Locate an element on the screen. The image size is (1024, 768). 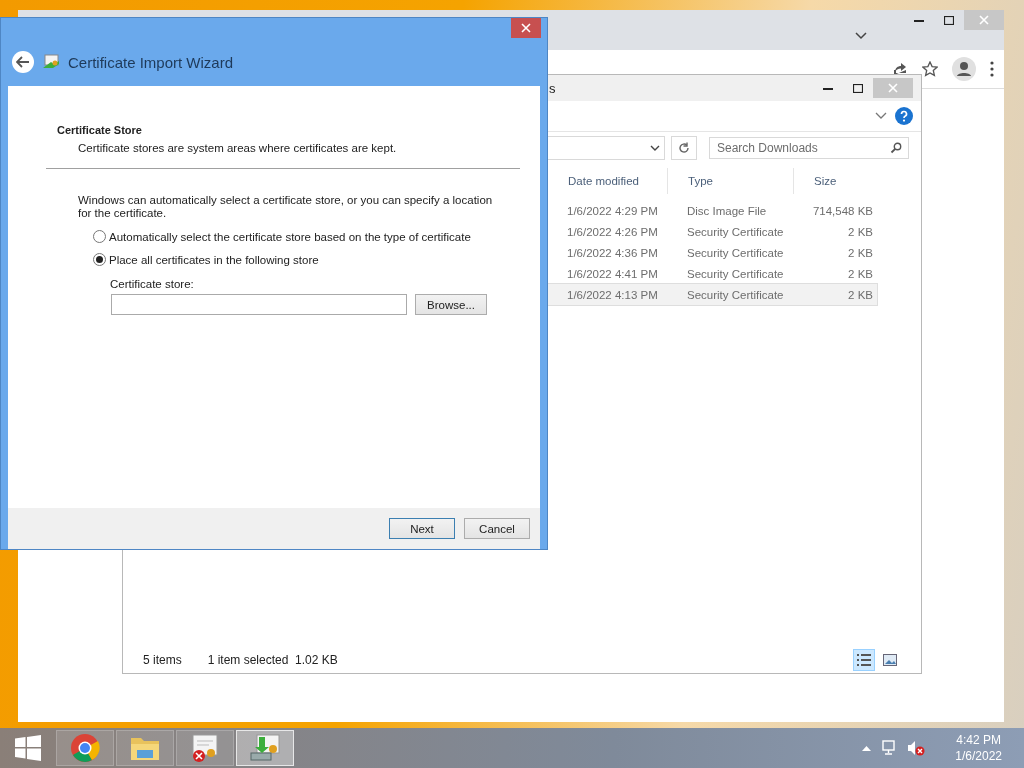
wizard-title: Certificate Import Wizard is located at coordinates (151, 62).